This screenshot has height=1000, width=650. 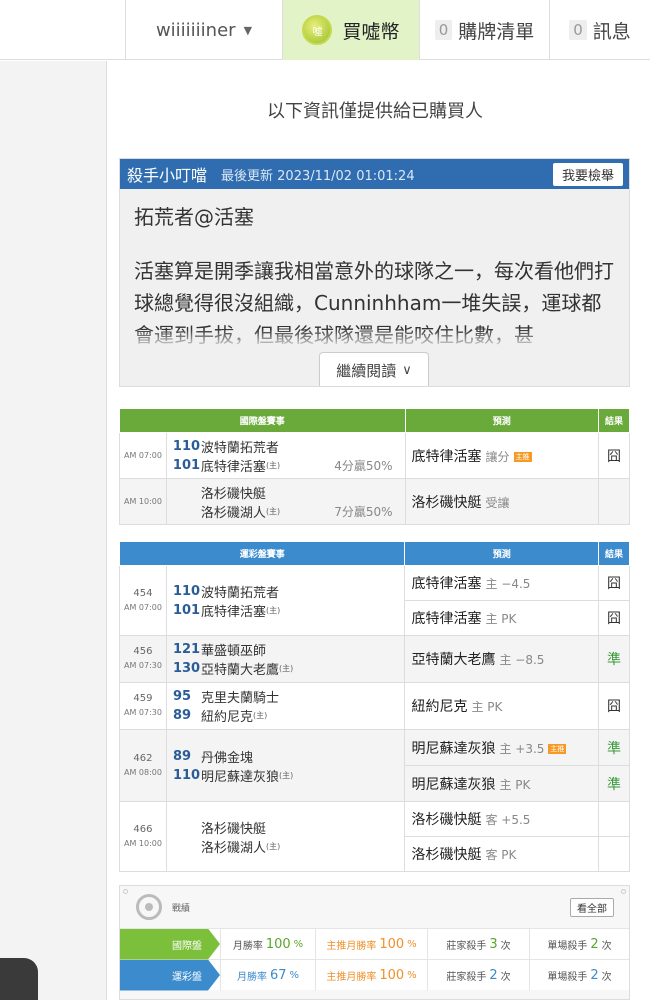 What do you see at coordinates (502, 659) in the screenshot?
I see `prediction: 亞特蘭大老鷹主 −8.5` at bounding box center [502, 659].